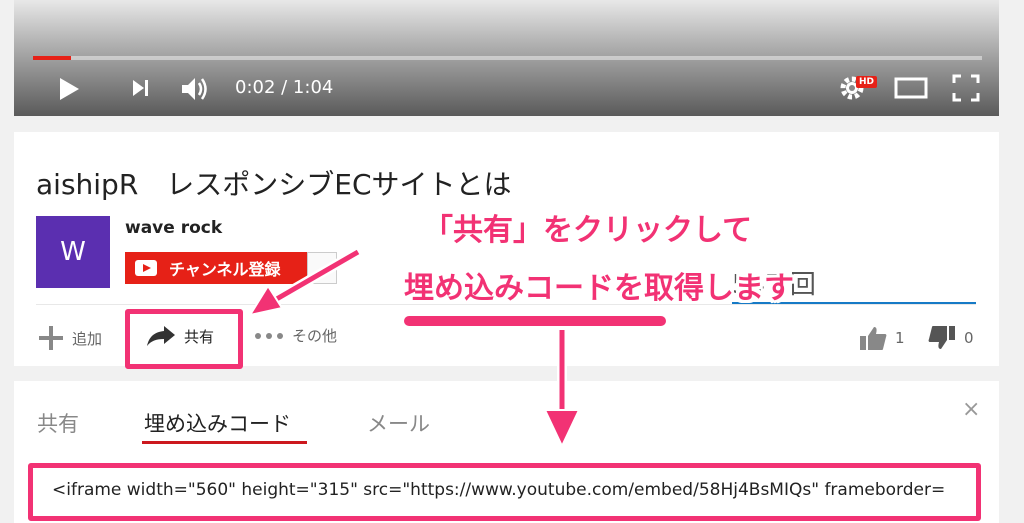 Image resolution: width=1024 pixels, height=523 pixels. I want to click on down-arrow-icon, so click(562, 389).